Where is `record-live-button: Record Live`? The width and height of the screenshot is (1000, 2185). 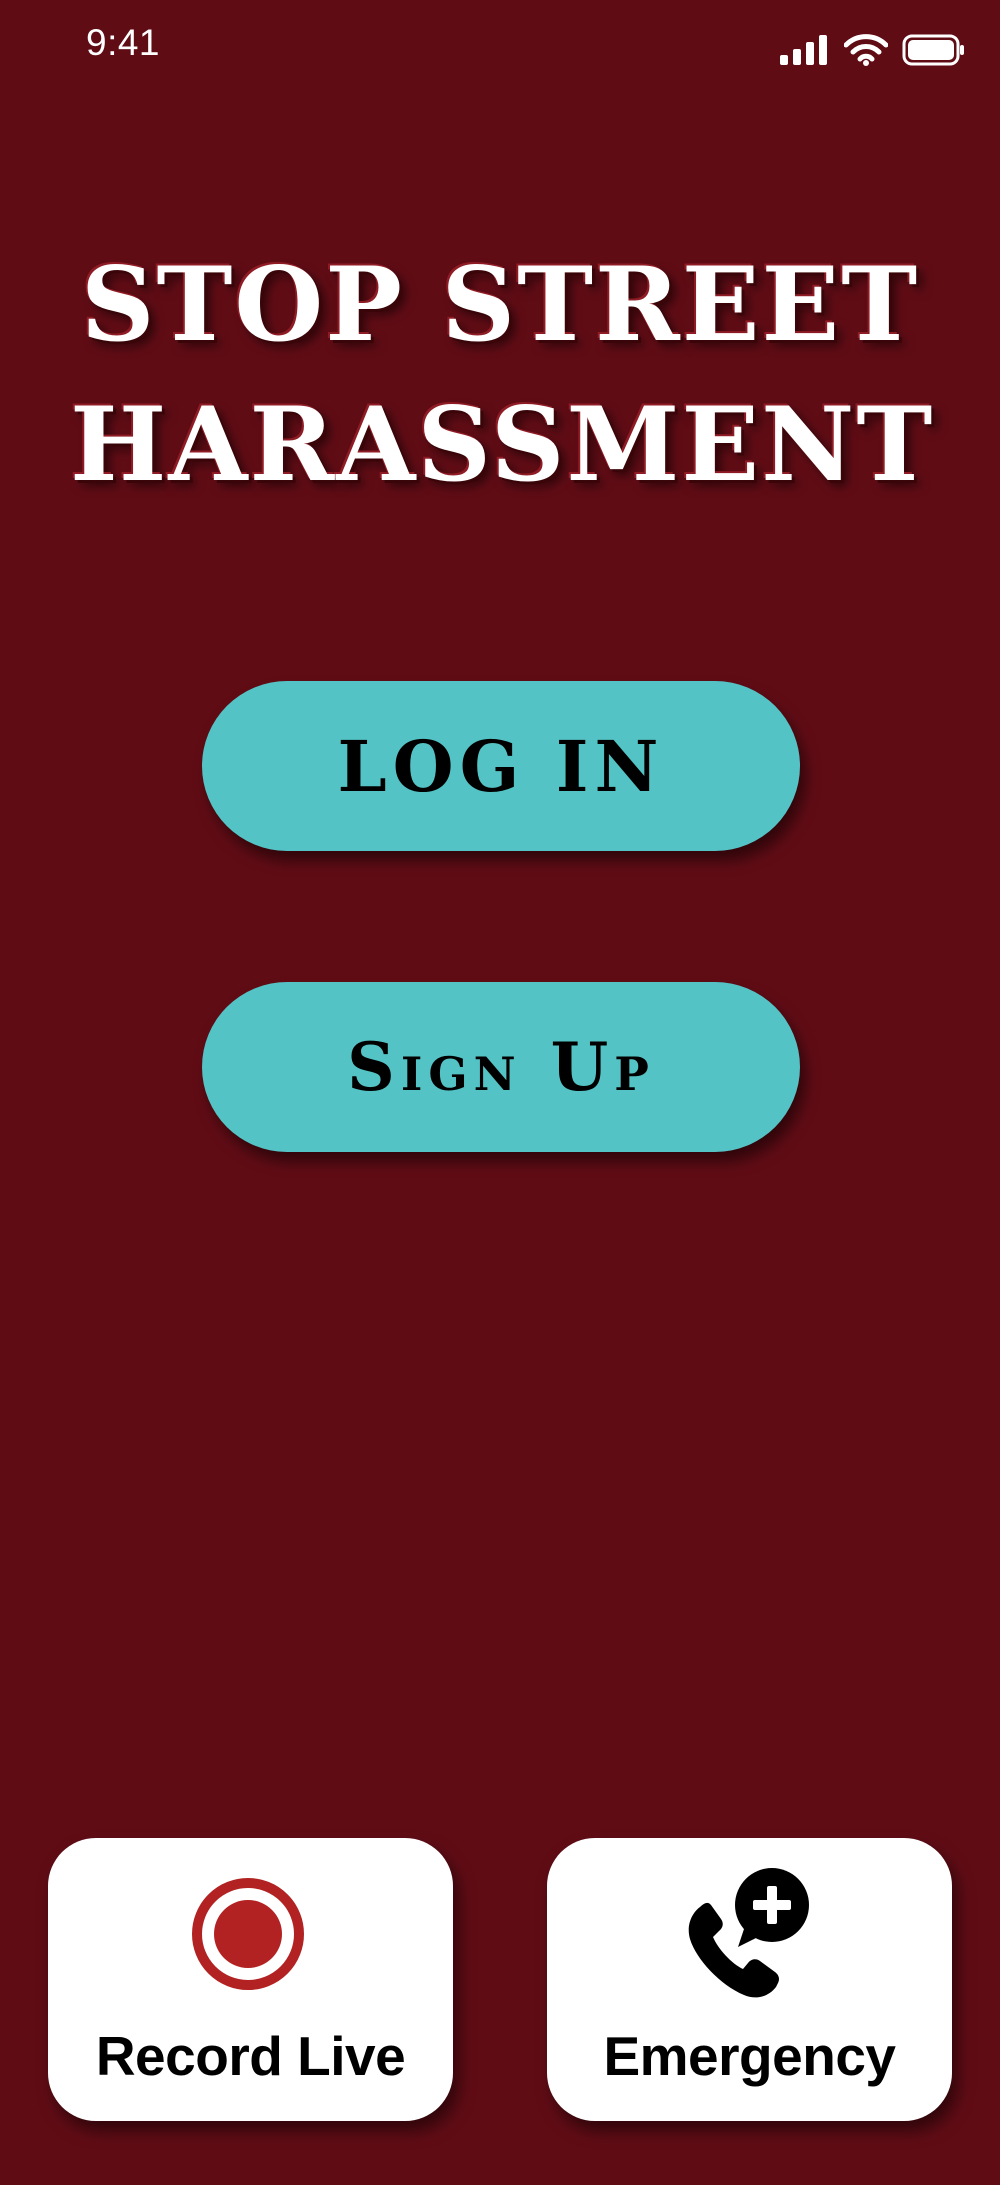 record-live-button: Record Live is located at coordinates (250, 1979).